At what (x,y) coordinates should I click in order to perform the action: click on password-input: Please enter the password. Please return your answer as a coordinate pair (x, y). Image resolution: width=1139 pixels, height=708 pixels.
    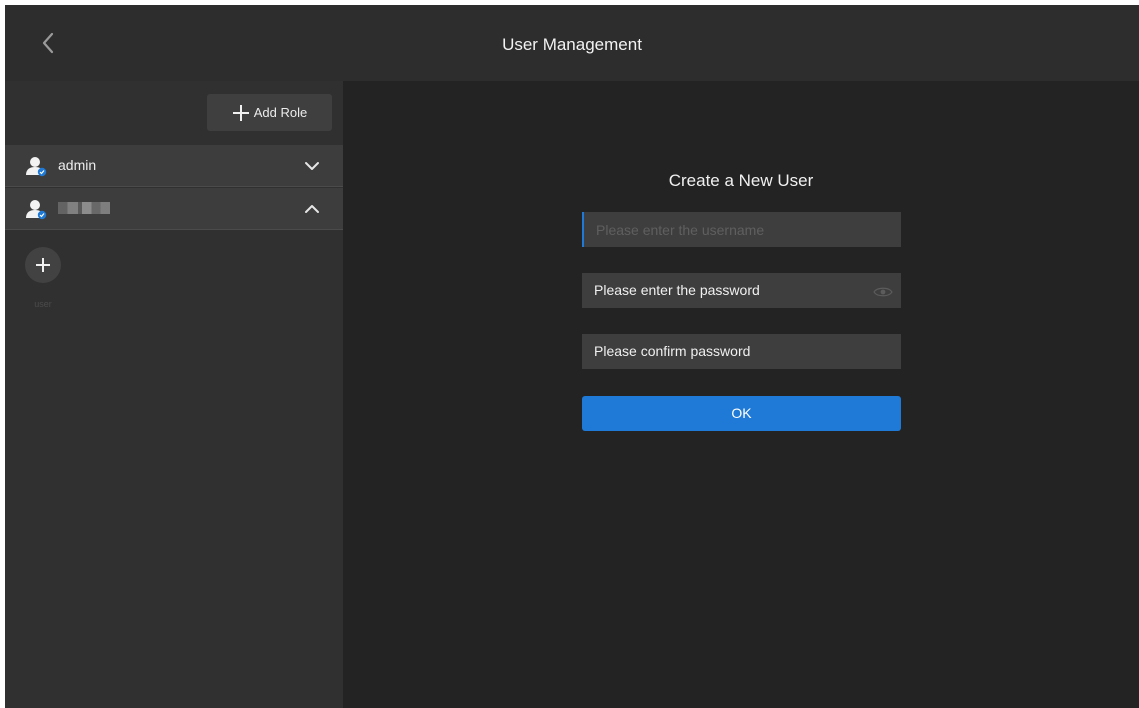
    Looking at the image, I should click on (741, 290).